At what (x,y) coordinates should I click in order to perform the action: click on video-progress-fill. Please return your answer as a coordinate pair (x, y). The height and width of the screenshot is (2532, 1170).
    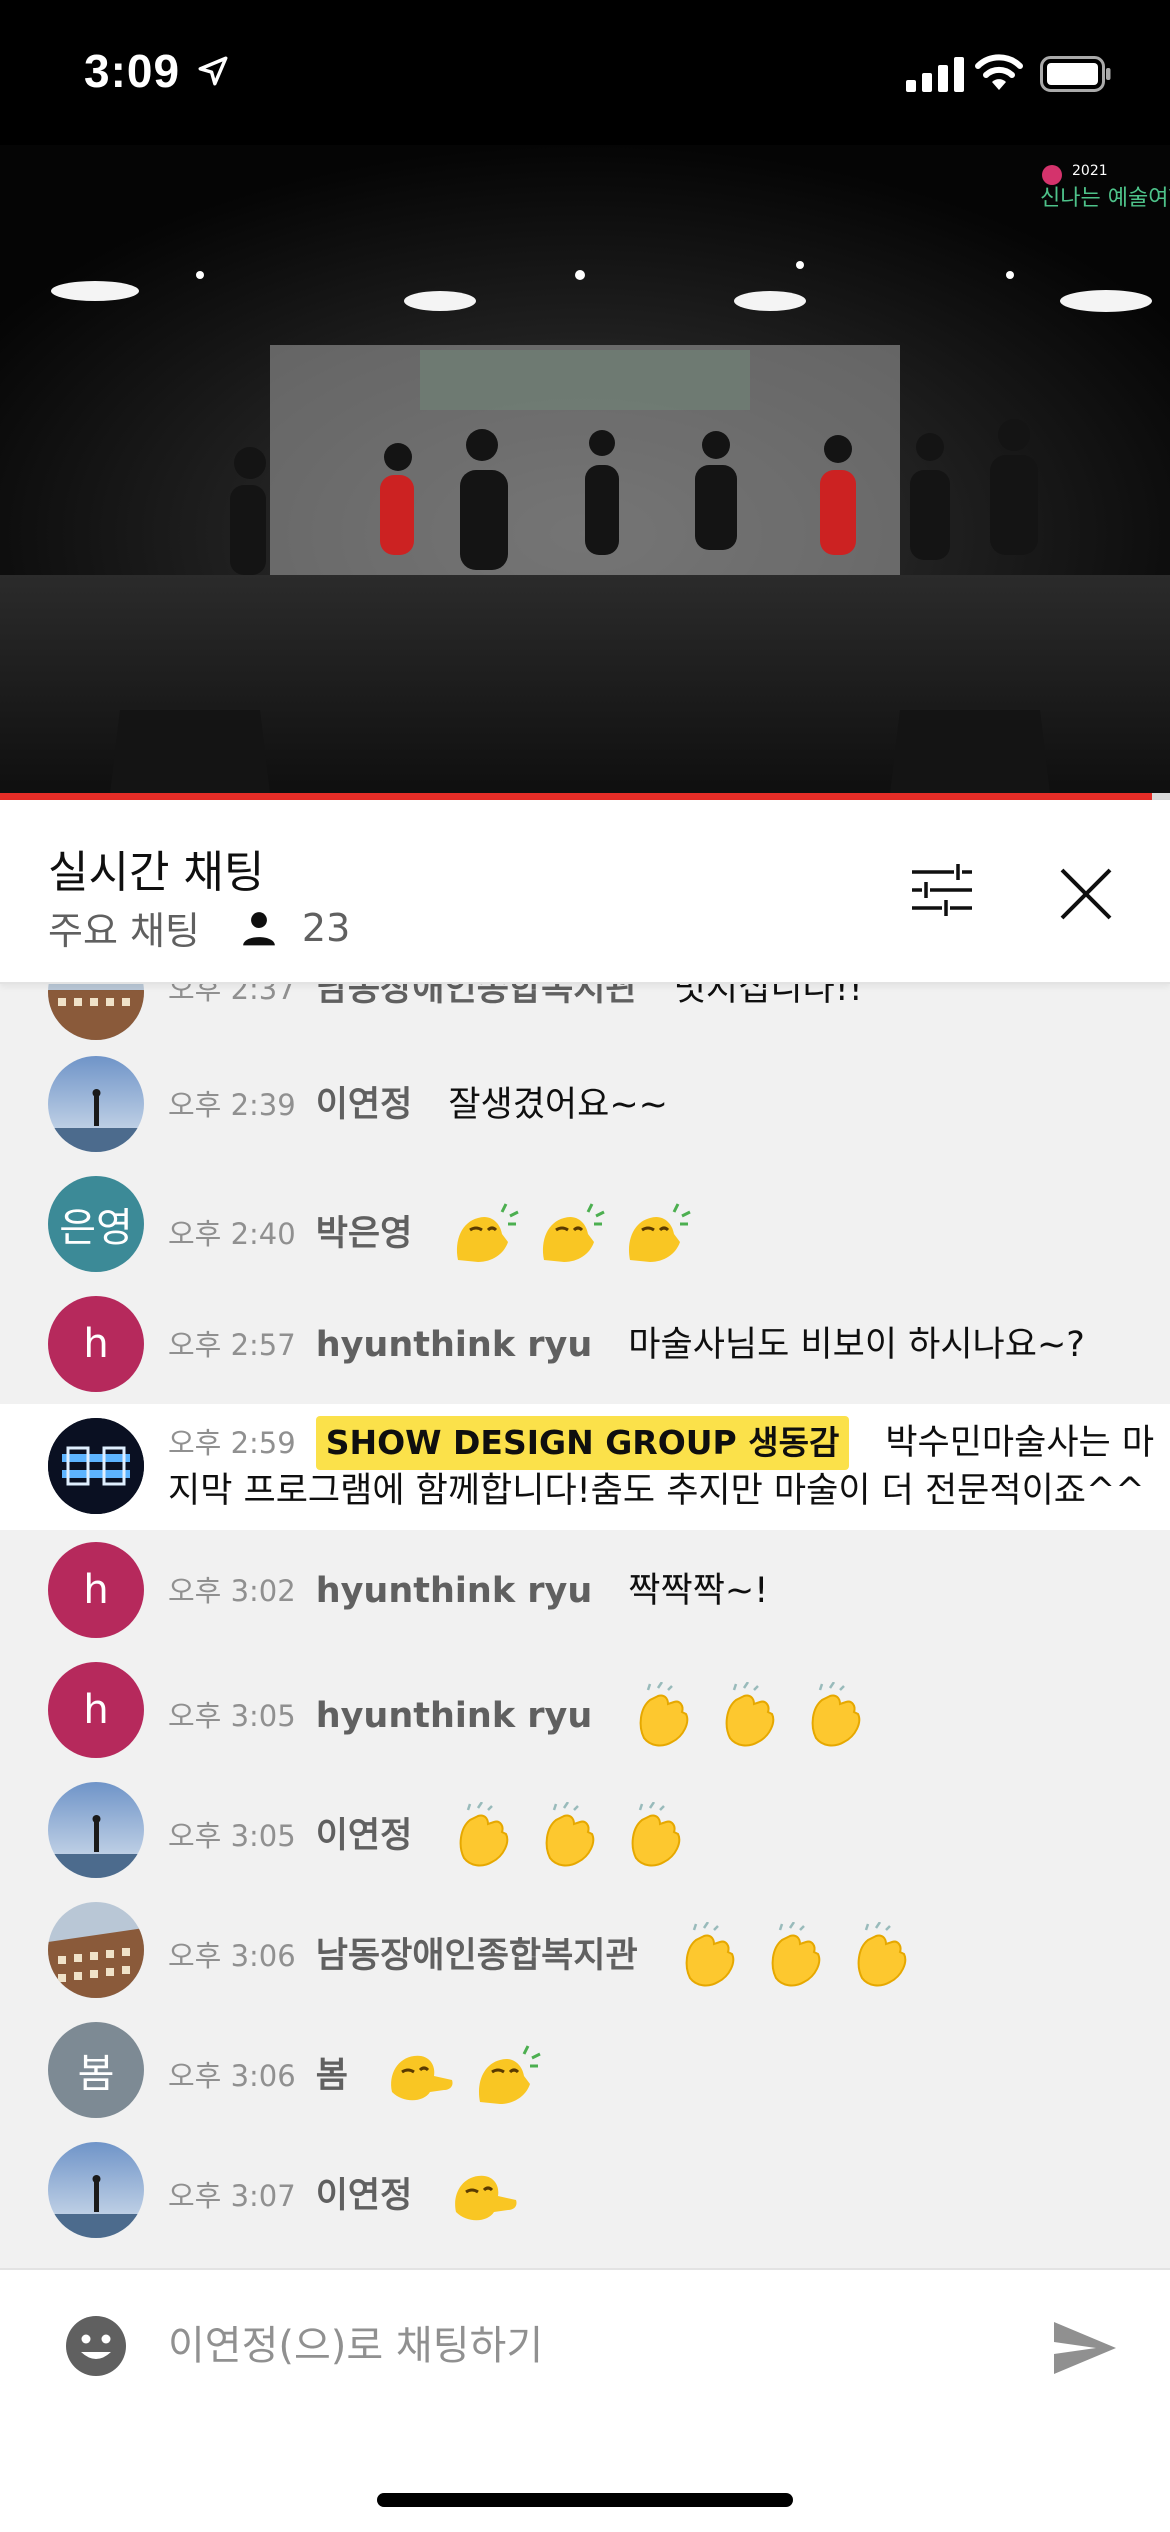
    Looking at the image, I should click on (576, 796).